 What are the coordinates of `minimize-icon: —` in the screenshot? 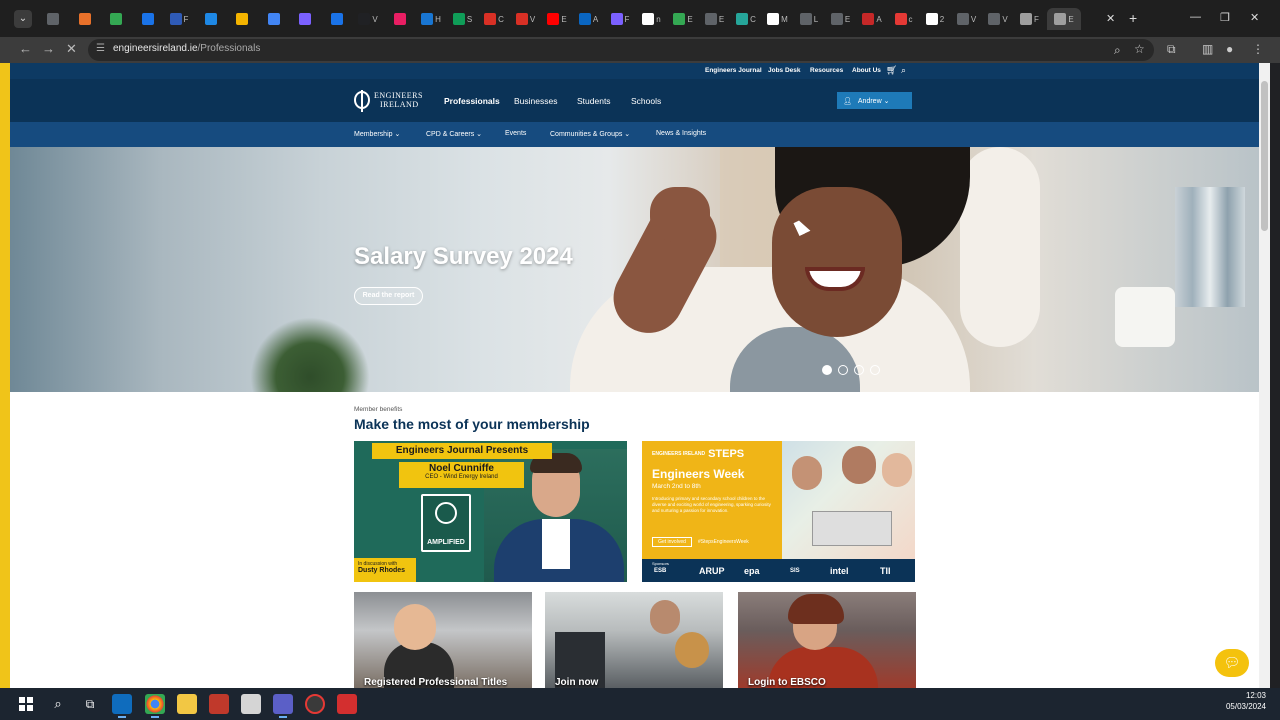 It's located at (1195, 17).